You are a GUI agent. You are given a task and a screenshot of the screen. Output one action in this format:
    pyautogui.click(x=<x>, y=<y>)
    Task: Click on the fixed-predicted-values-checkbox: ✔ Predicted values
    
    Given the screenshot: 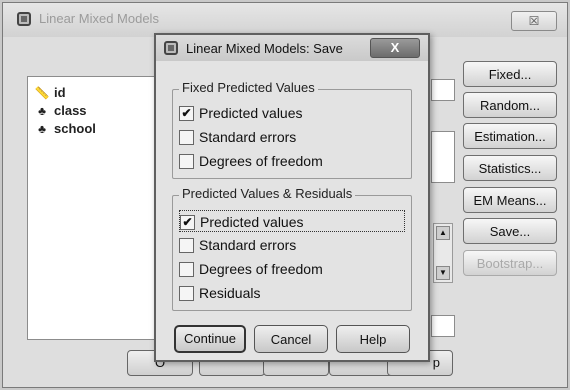 What is the action you would take?
    pyautogui.click(x=292, y=113)
    